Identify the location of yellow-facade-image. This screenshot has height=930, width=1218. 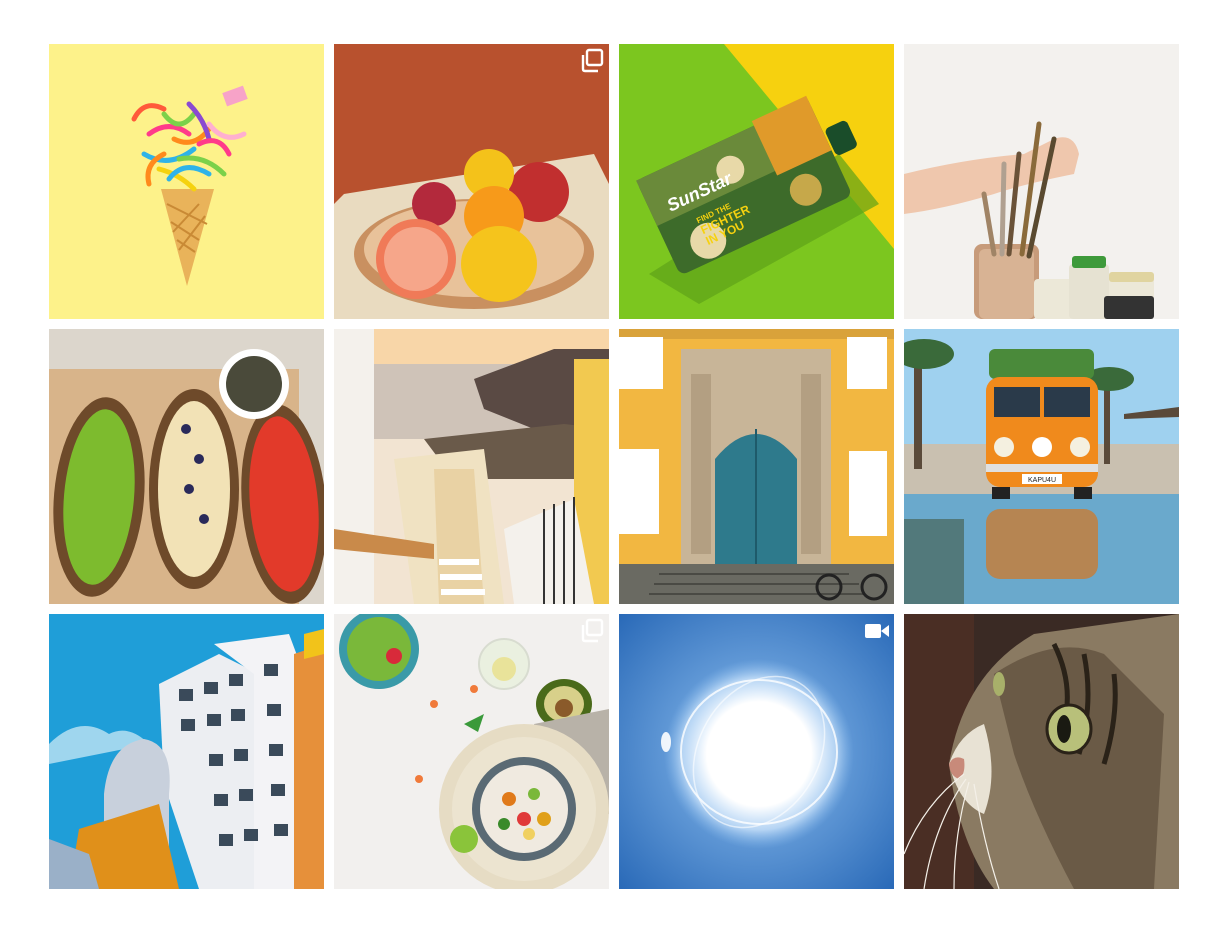
(756, 466).